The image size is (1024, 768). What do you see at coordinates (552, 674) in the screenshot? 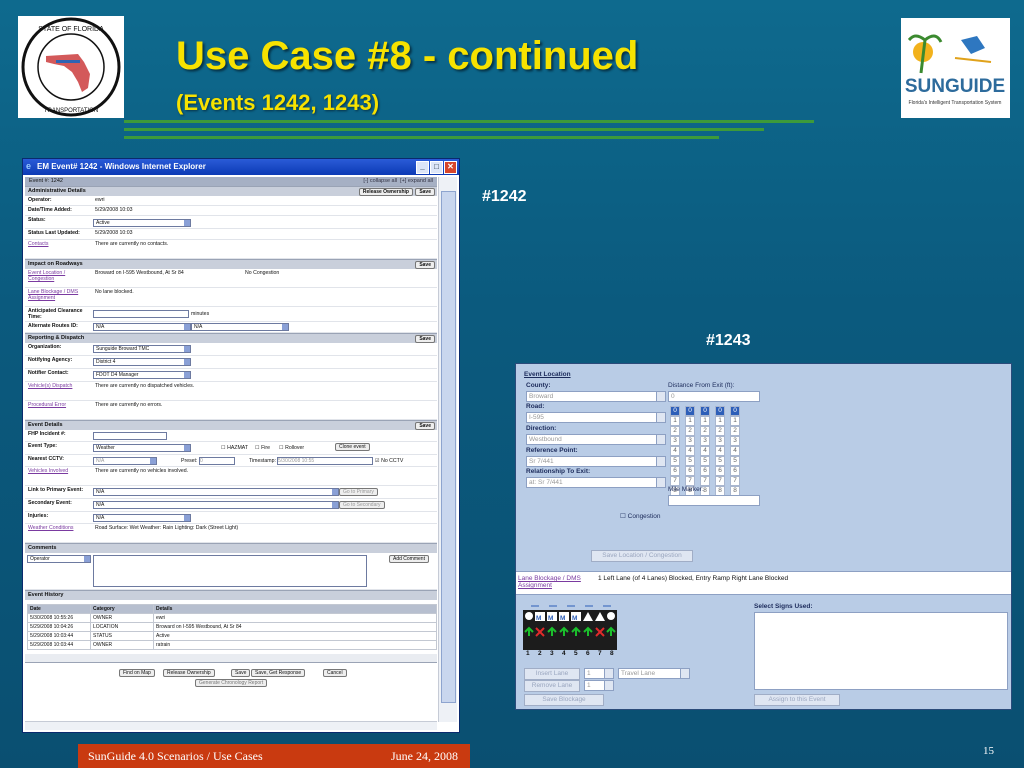
I see `insert-lane-button: Insert Lane` at bounding box center [552, 674].